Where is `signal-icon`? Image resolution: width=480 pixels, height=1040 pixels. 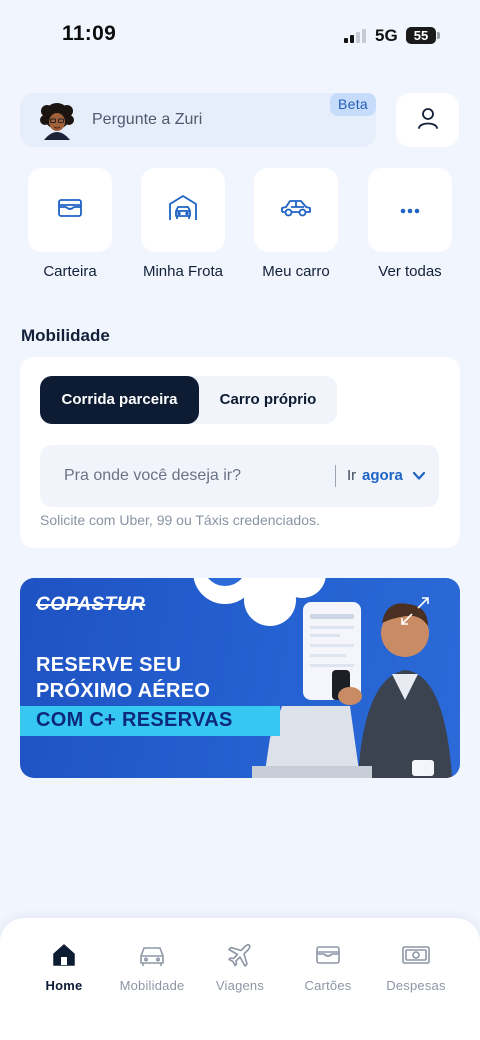 signal-icon is located at coordinates (356, 36).